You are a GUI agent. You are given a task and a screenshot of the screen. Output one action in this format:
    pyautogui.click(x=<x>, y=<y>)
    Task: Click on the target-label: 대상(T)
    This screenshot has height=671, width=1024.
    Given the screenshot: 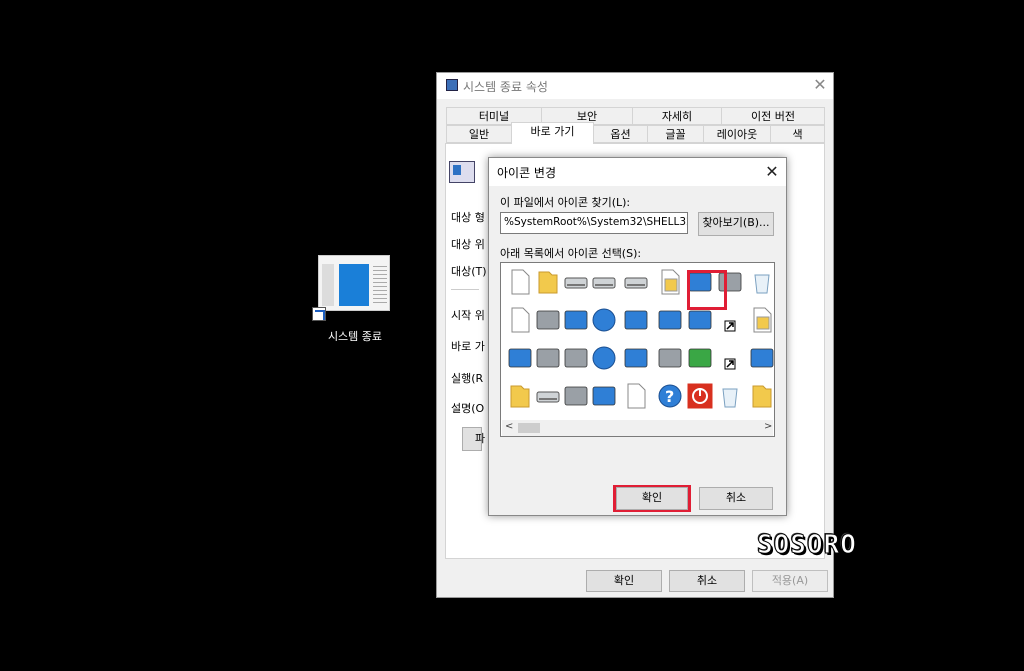 What is the action you would take?
    pyautogui.click(x=469, y=271)
    